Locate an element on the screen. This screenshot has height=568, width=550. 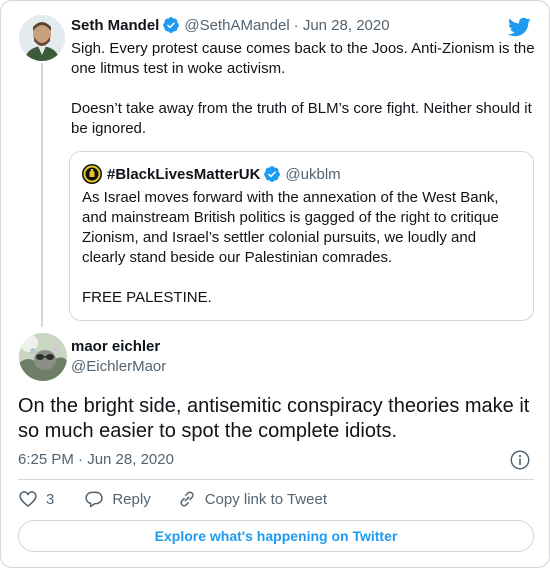
divider is located at coordinates (276, 479).